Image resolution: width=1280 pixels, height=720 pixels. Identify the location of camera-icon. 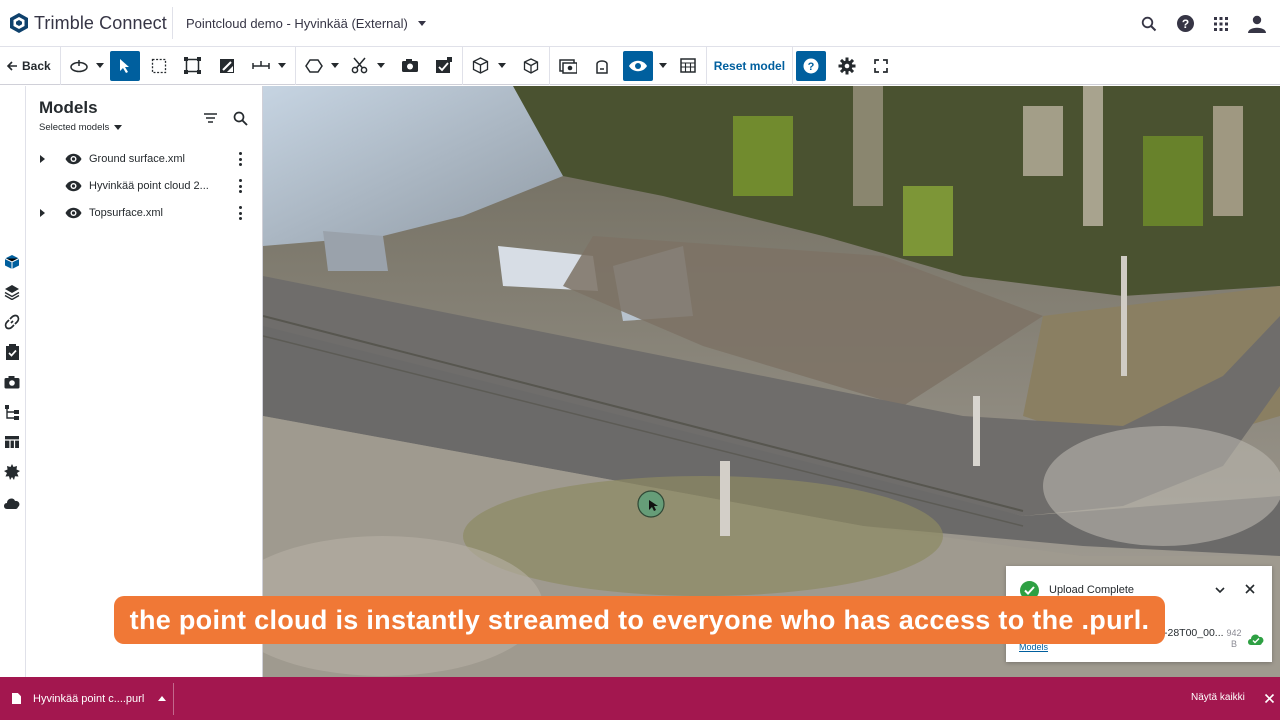
(12, 382).